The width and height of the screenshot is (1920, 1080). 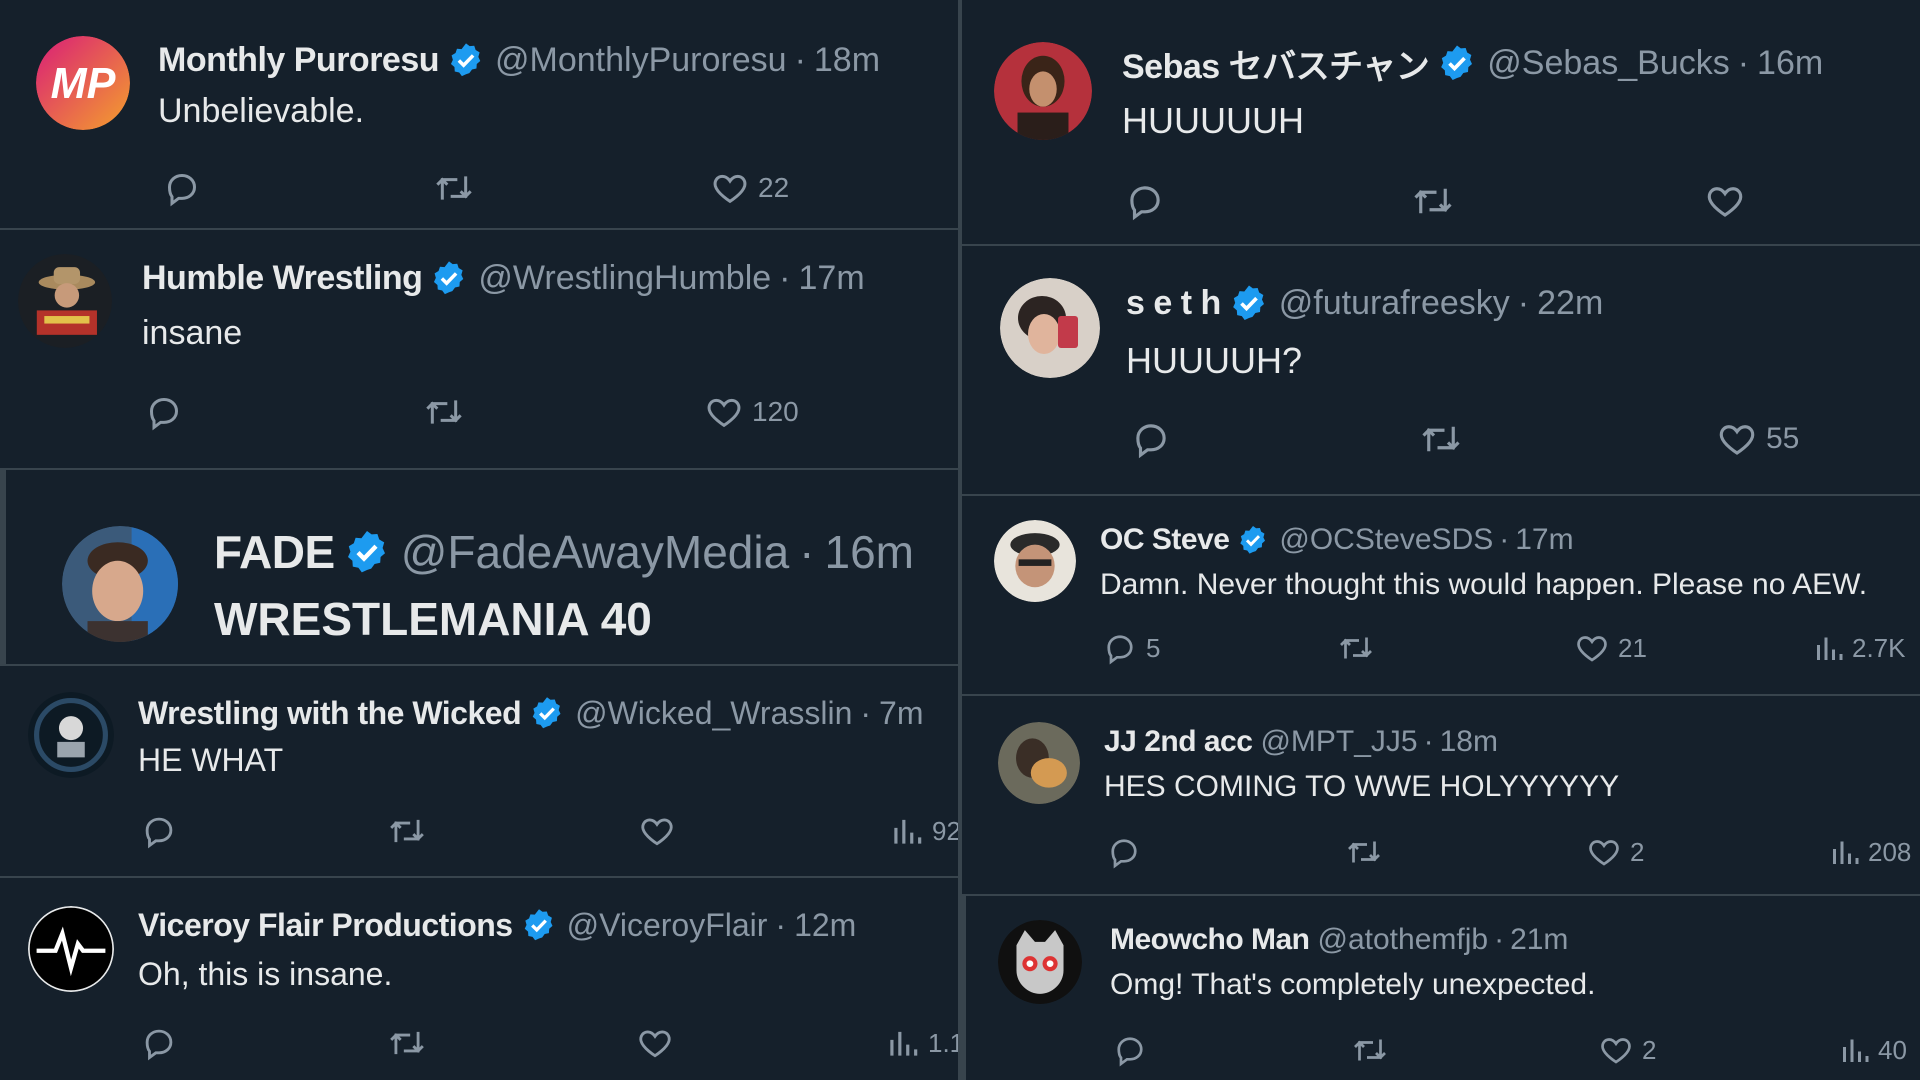 I want to click on display-name: Wrestling with the Wicked, so click(x=330, y=713).